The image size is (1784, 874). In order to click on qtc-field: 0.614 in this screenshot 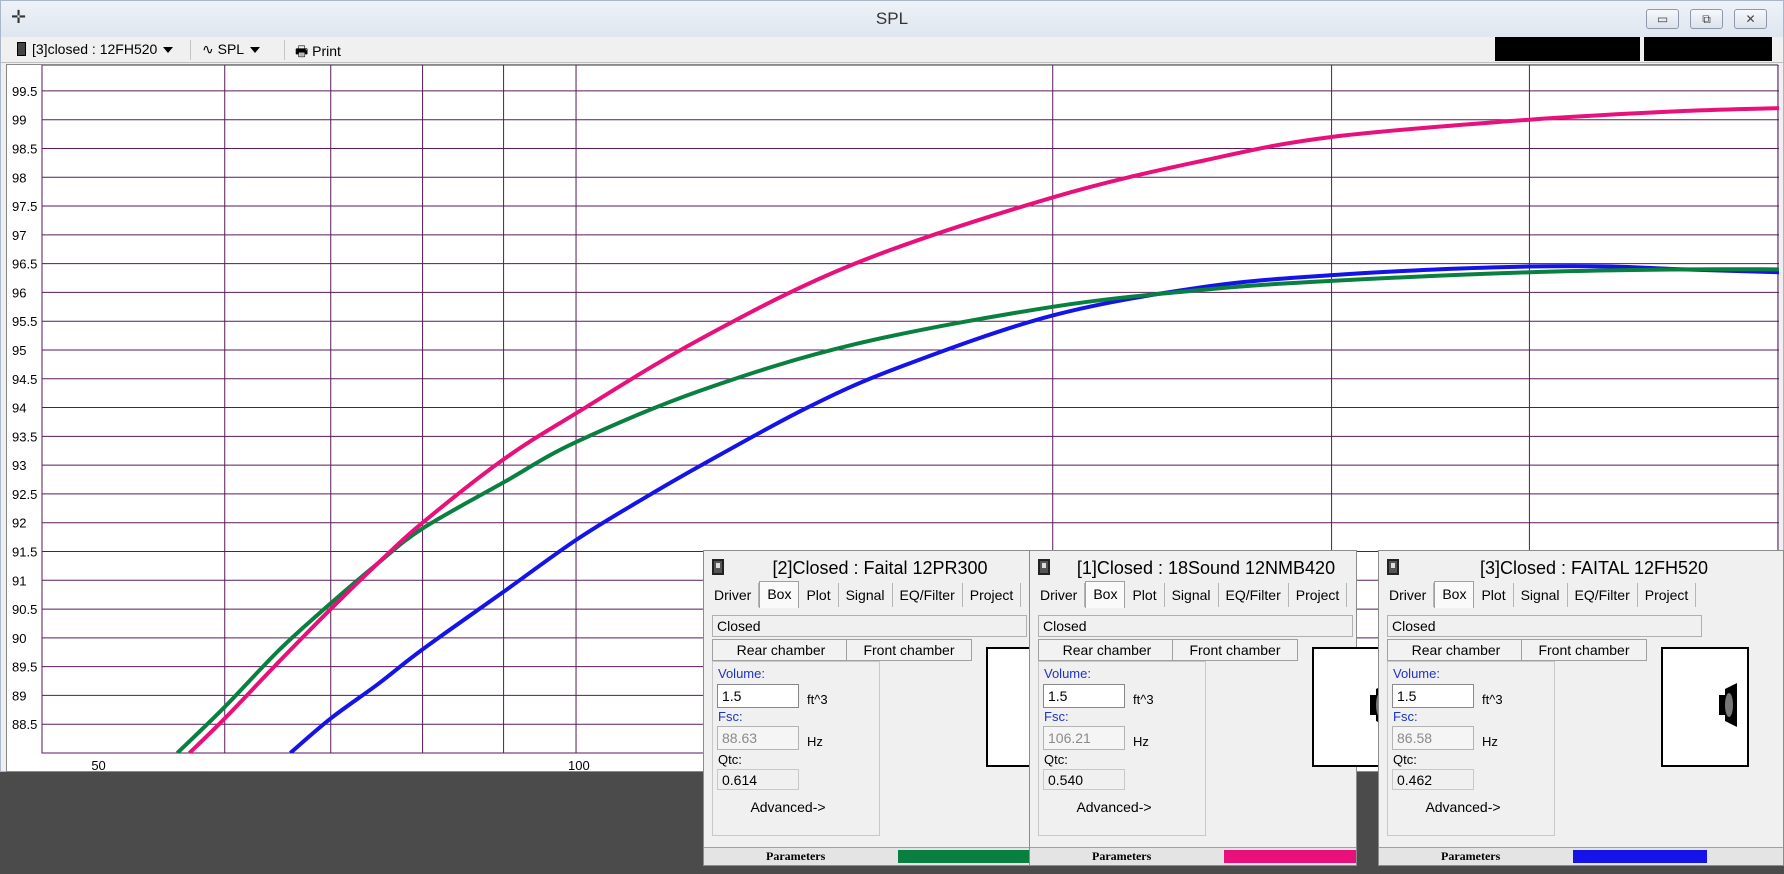, I will do `click(758, 779)`.